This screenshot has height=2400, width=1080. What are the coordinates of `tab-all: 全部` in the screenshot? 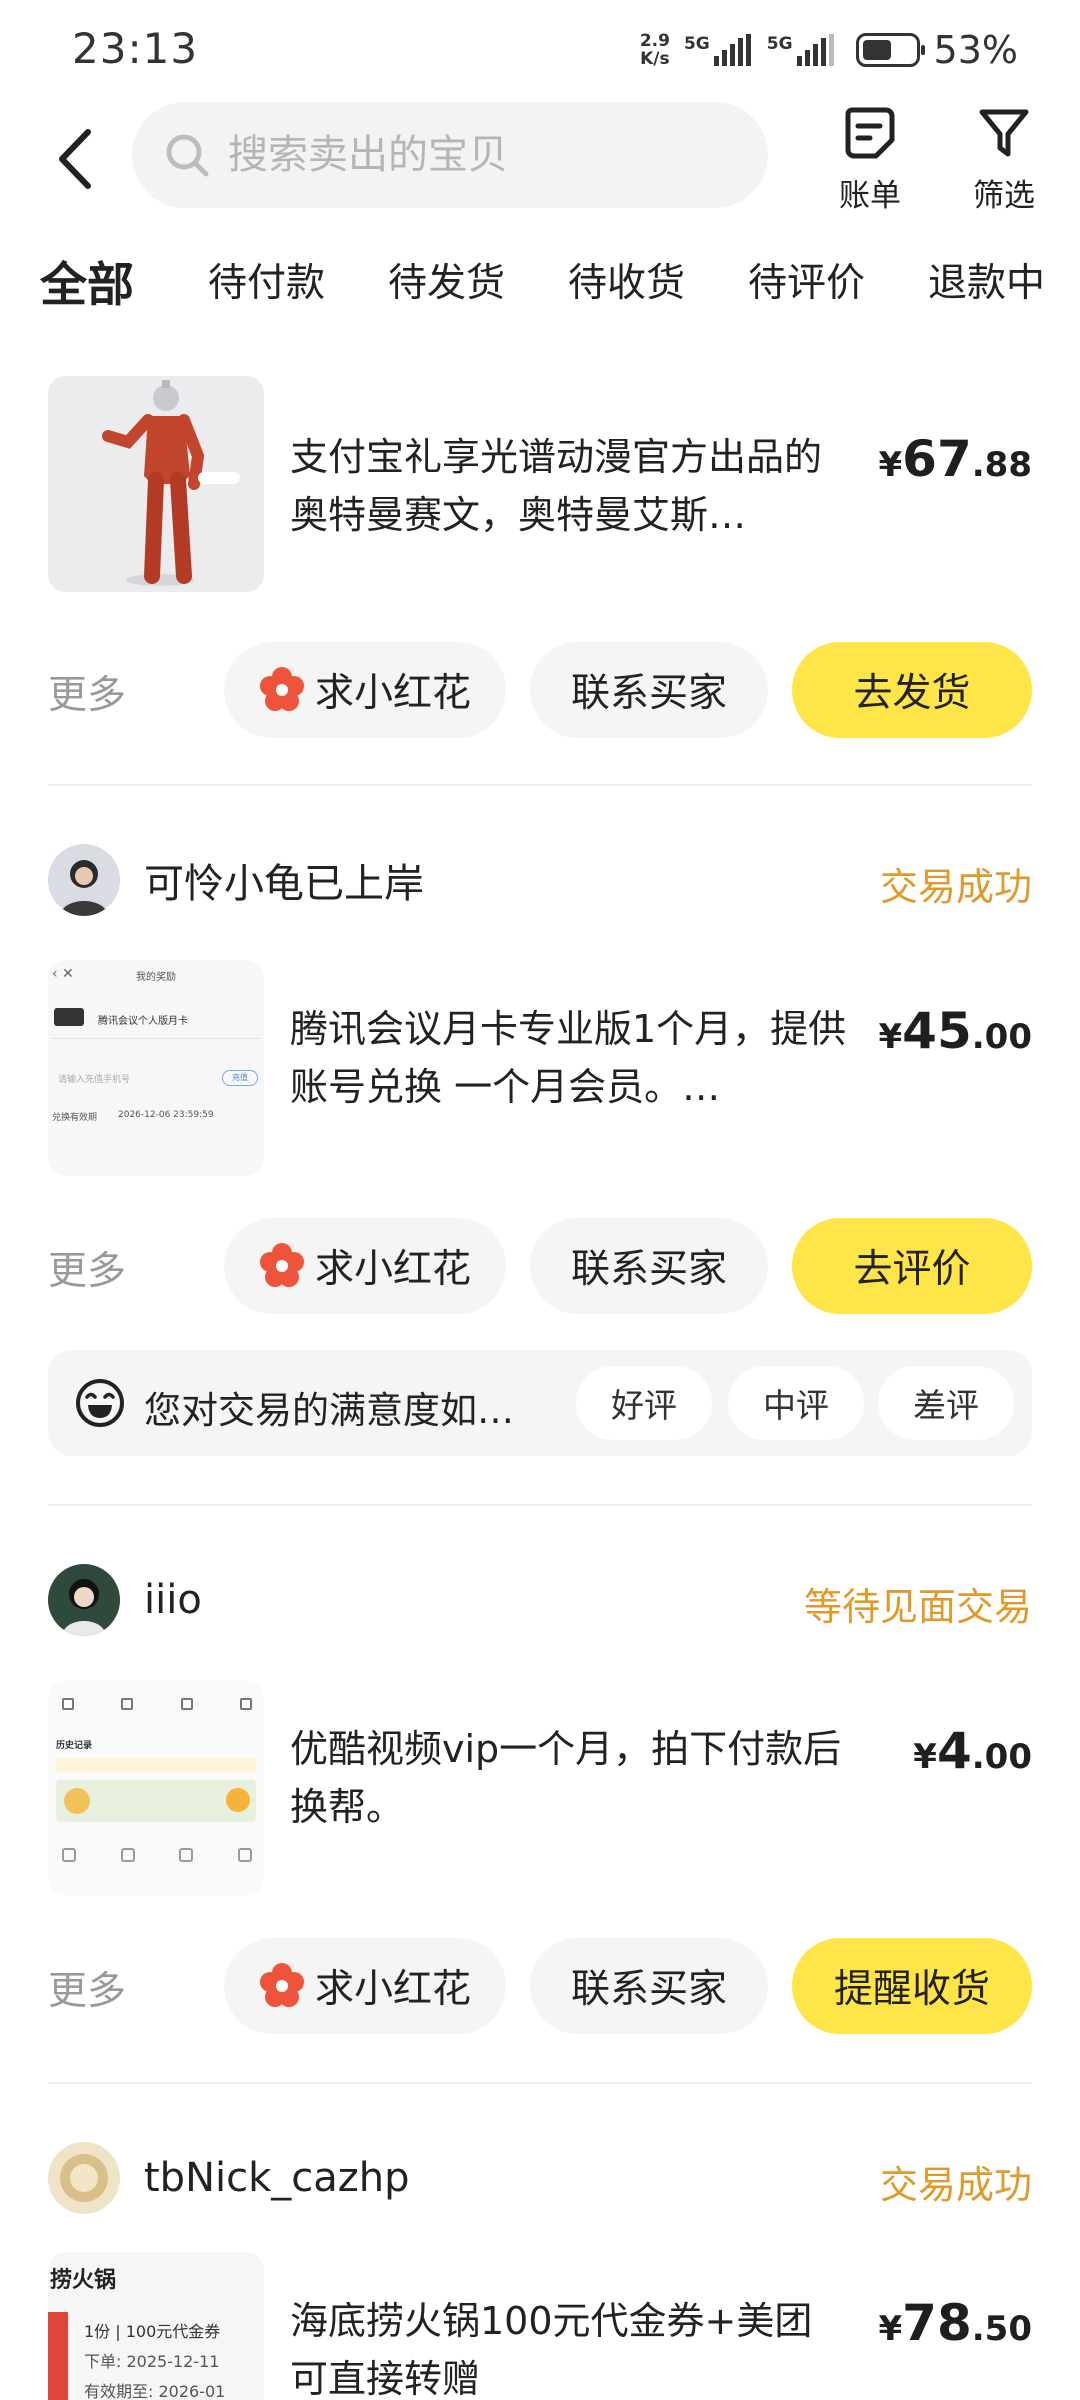 It's located at (87, 280).